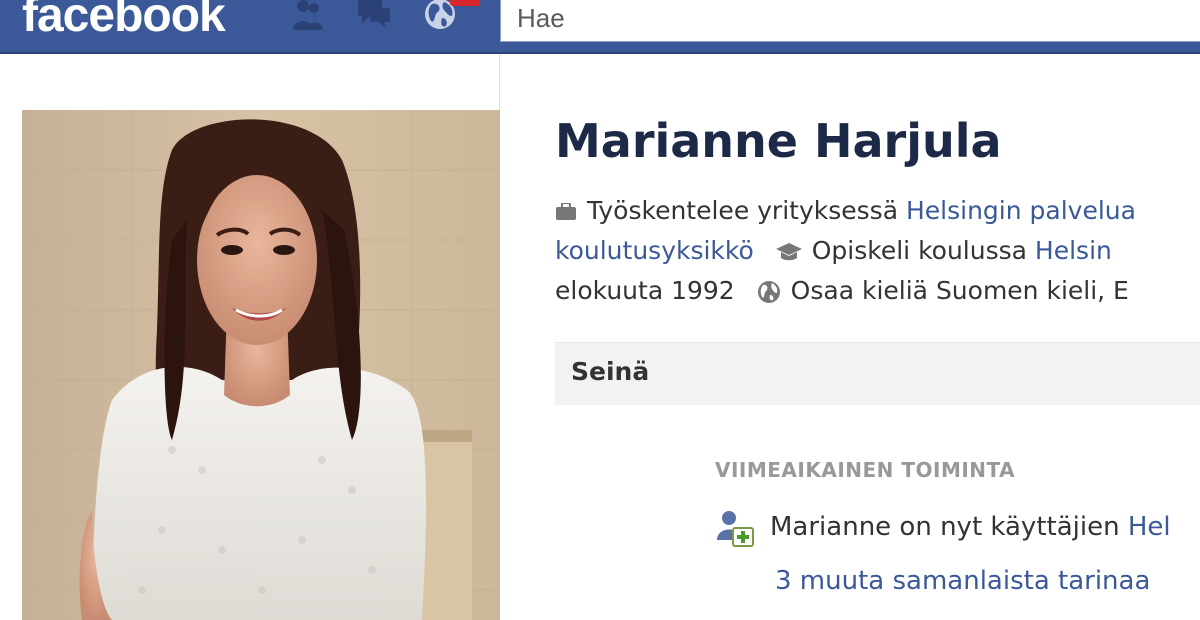 Image resolution: width=1200 pixels, height=620 pixels. Describe the element at coordinates (1073, 250) in the screenshot. I see `school-link: Helsin` at that location.